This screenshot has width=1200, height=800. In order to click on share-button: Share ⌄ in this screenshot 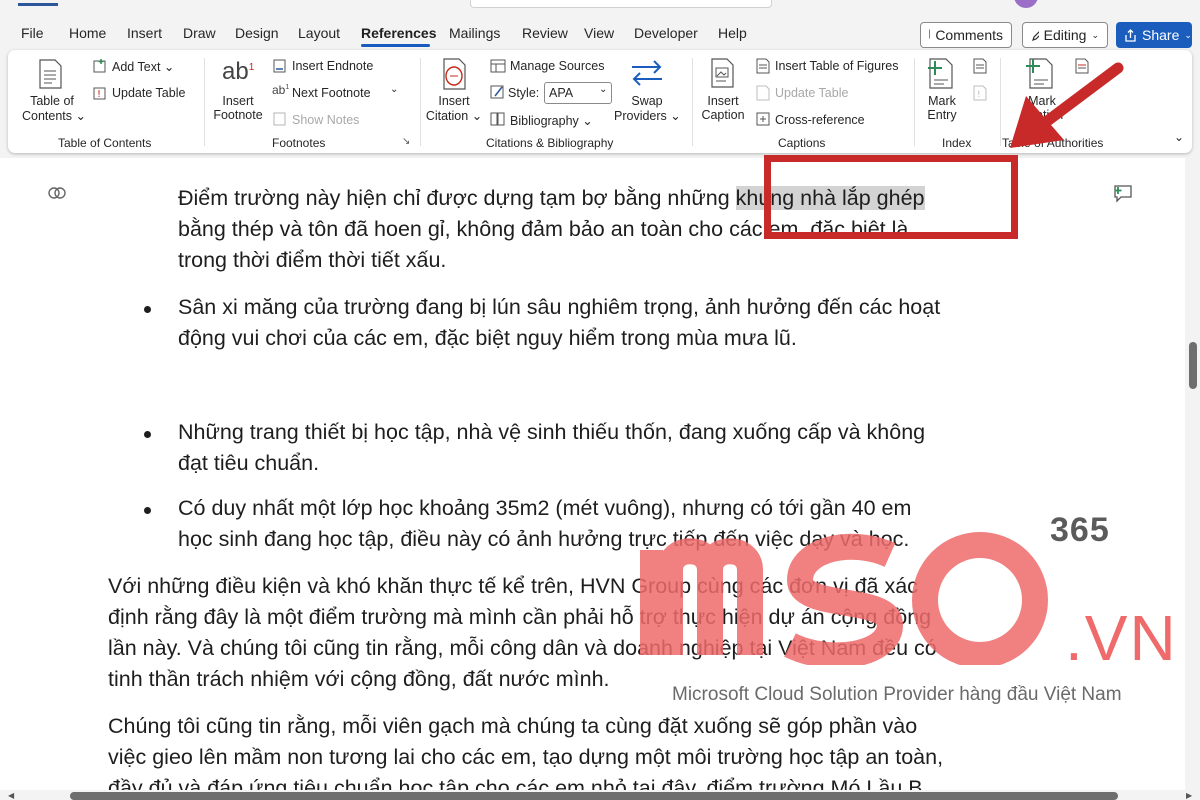, I will do `click(1154, 35)`.